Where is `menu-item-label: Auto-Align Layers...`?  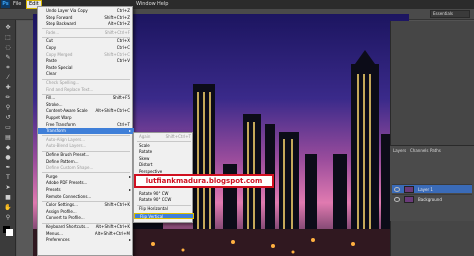 menu-item-label: Auto-Align Layers... is located at coordinates (66, 139).